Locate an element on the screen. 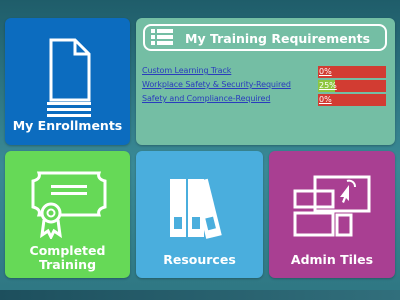  completed-training-label-line1: Completed is located at coordinates (67, 250).